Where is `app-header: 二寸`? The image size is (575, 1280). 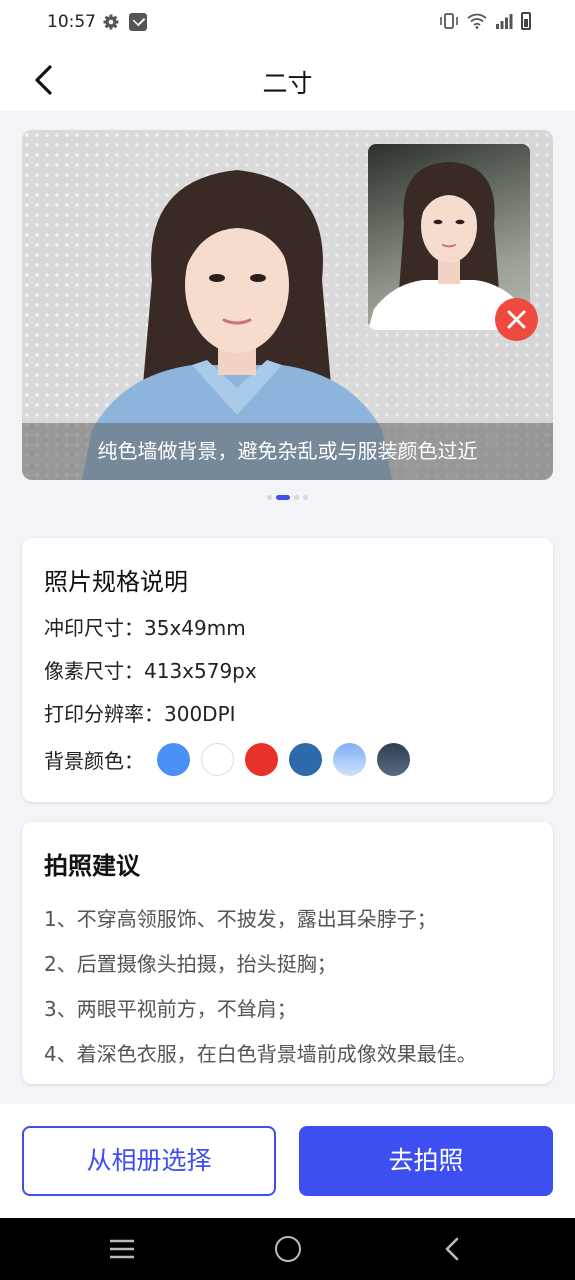
app-header: 二寸 is located at coordinates (287, 79).